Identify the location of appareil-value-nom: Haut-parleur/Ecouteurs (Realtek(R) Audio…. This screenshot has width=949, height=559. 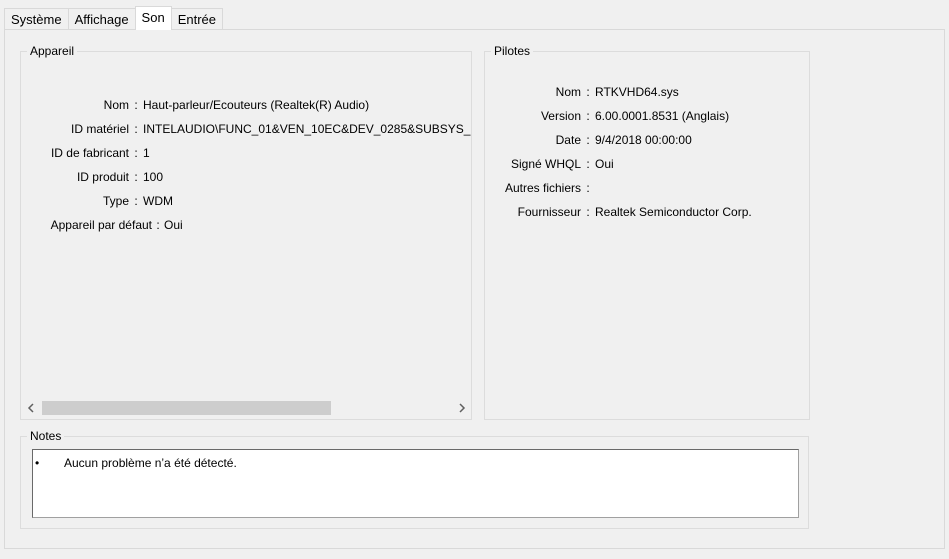
(256, 105).